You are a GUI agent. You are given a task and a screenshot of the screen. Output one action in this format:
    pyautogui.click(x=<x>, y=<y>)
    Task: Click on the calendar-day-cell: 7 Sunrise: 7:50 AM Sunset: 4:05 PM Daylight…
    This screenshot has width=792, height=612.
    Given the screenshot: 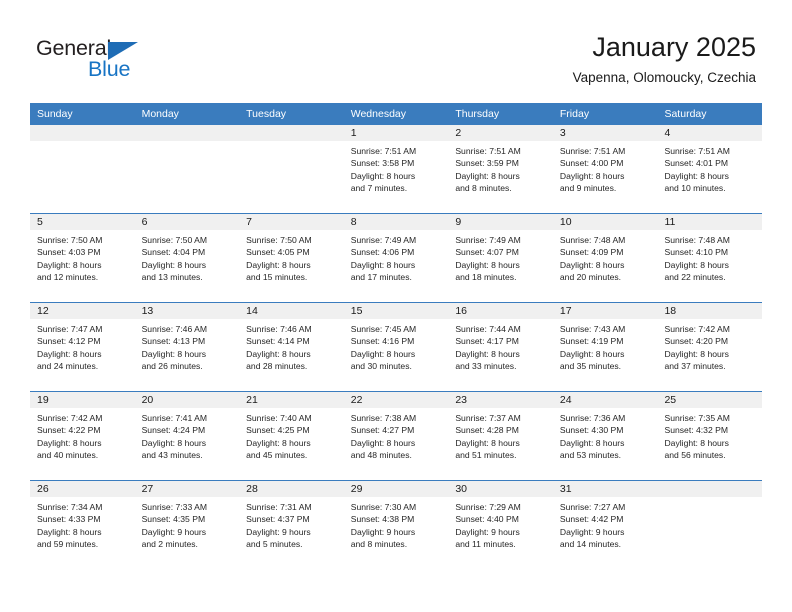 What is the action you would take?
    pyautogui.click(x=291, y=258)
    